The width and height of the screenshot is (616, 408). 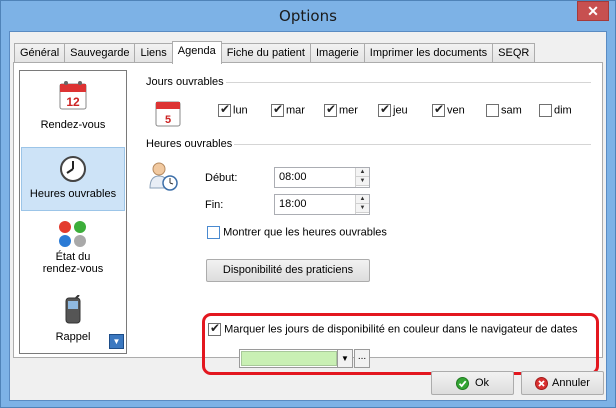 What do you see at coordinates (72, 234) in the screenshot?
I see `status-dots-icon` at bounding box center [72, 234].